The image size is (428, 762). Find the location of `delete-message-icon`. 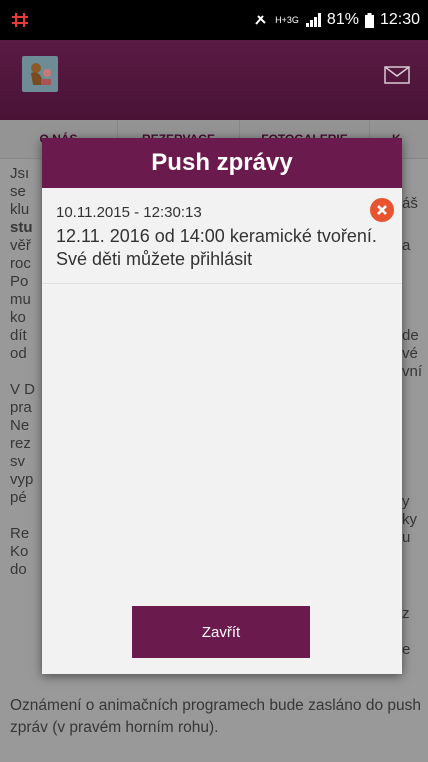

delete-message-icon is located at coordinates (382, 210).